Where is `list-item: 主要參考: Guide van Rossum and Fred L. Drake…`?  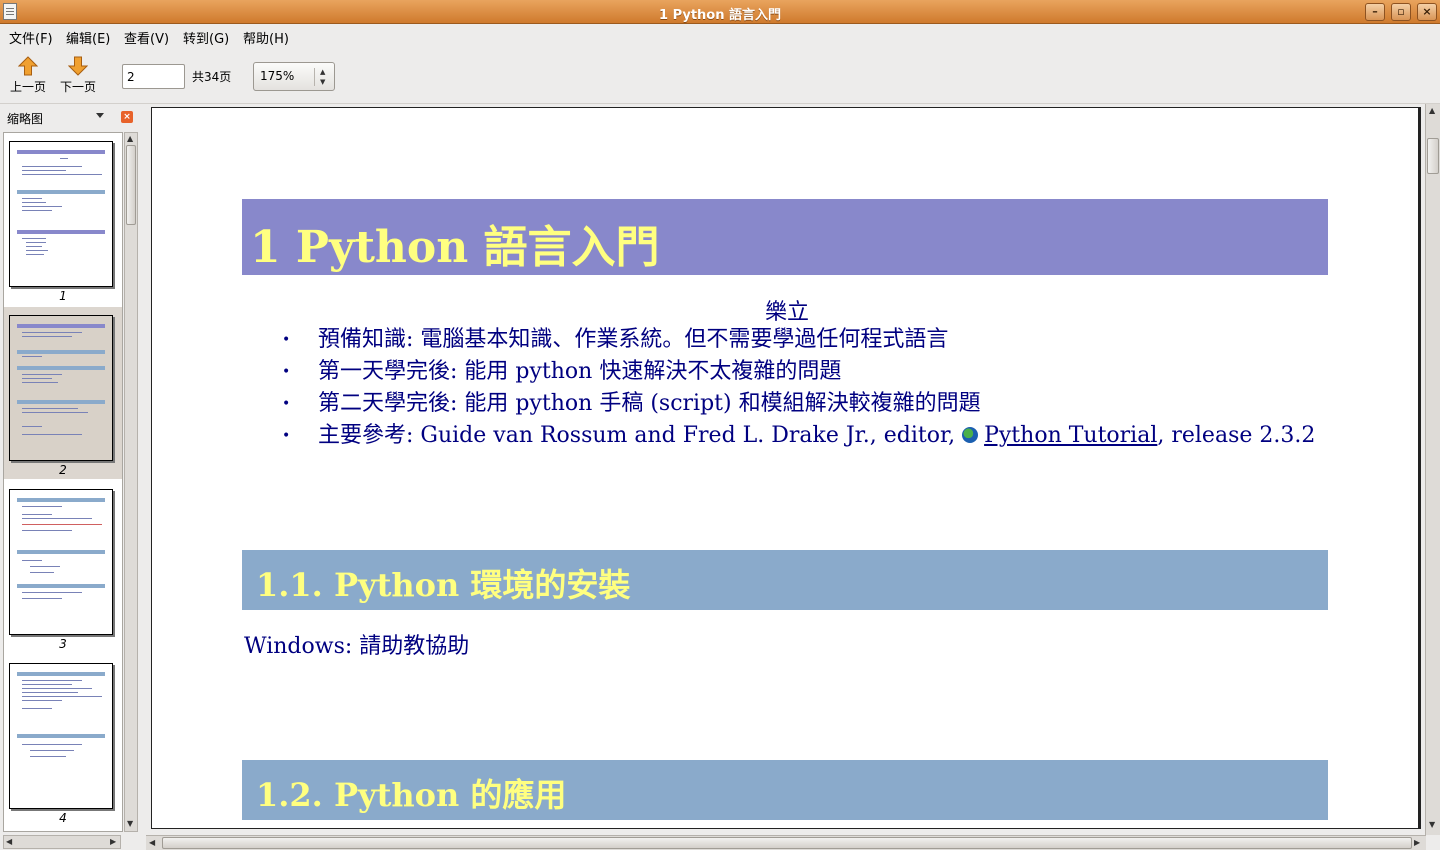
list-item: 主要參考: Guide van Rossum and Fred L. Drake… is located at coordinates (822, 436).